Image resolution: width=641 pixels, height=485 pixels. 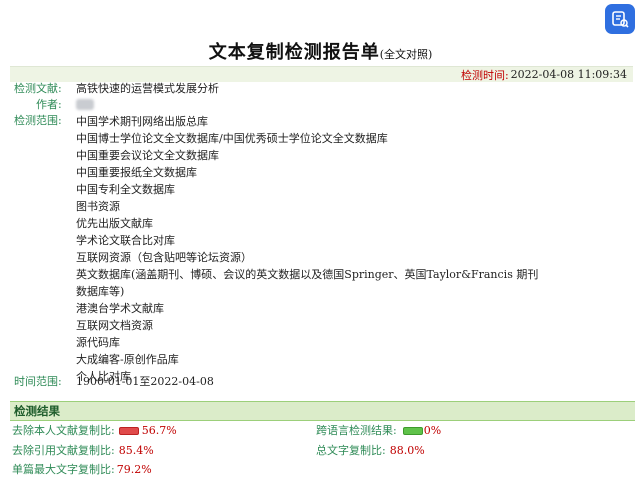 What do you see at coordinates (120, 308) in the screenshot?
I see `scope-item: 港澳台学术文献库` at bounding box center [120, 308].